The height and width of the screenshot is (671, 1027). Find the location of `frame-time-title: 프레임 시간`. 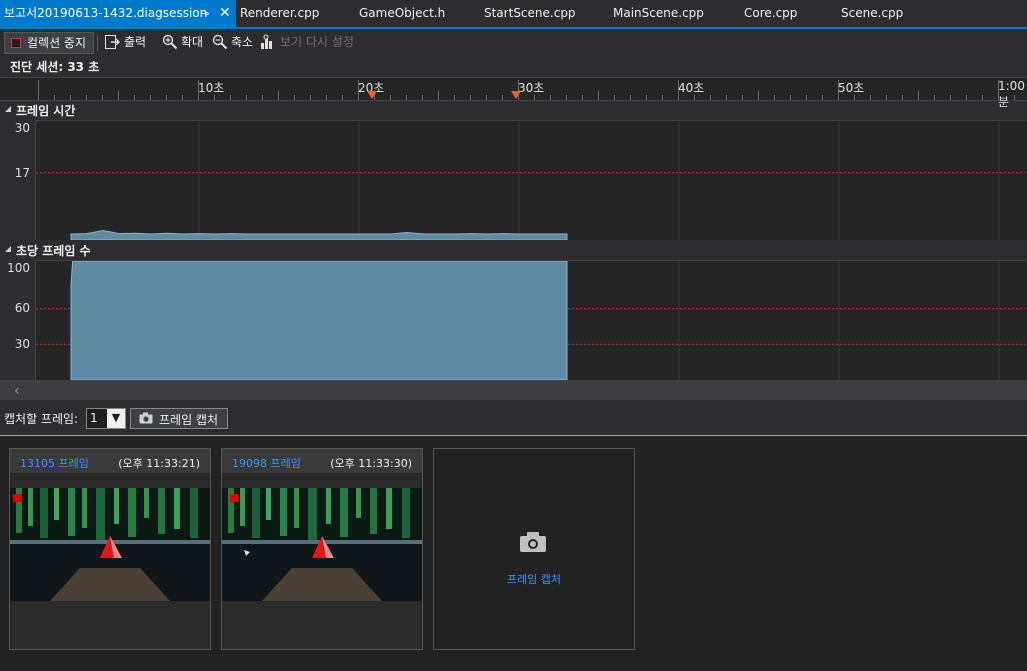

frame-time-title: 프레임 시간 is located at coordinates (46, 111).